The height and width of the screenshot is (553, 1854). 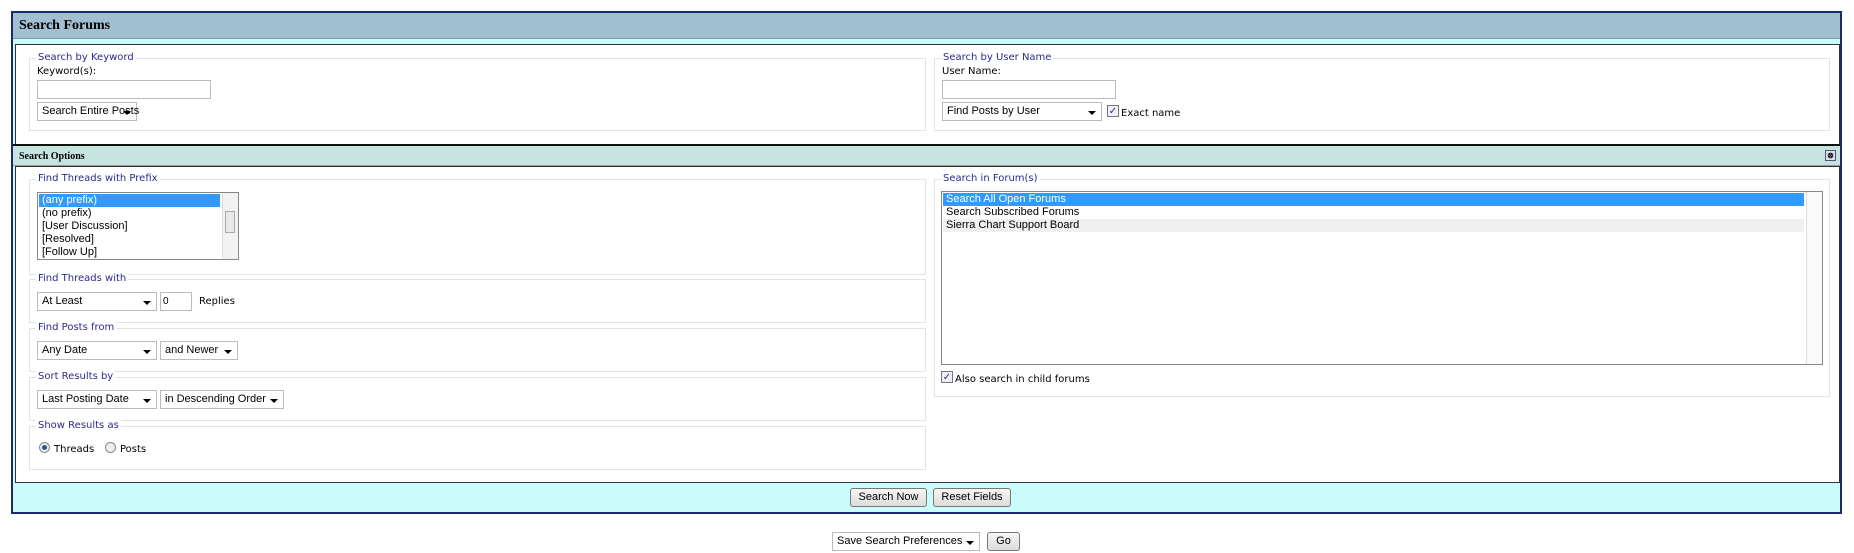 I want to click on save-preferences-value: Save Search Preferences, so click(x=900, y=541).